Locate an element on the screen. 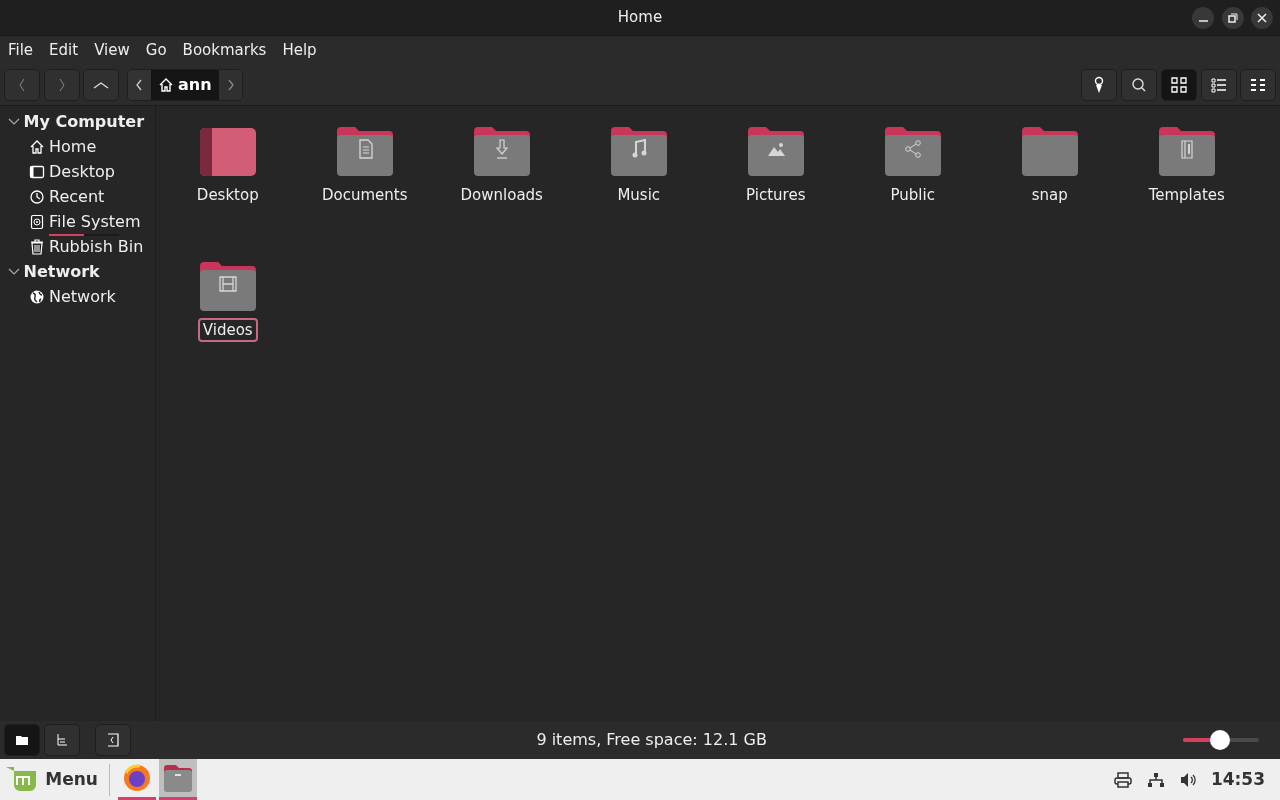  menu-item: Bookmarks is located at coordinates (224, 50).